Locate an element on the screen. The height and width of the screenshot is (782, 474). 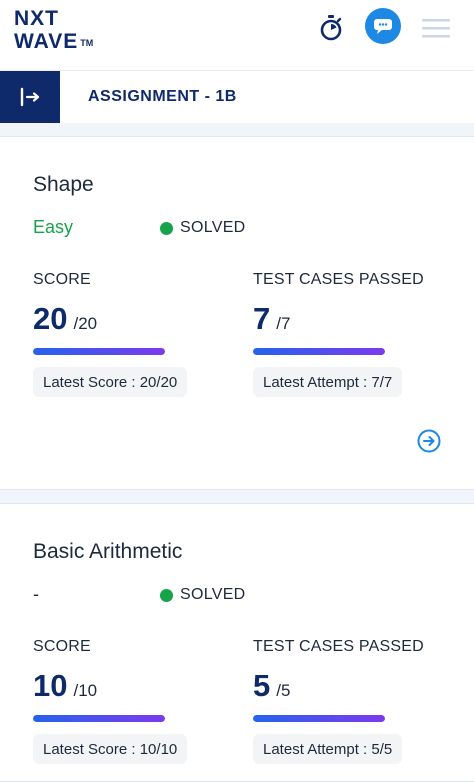
score-value: 10 /10 is located at coordinates (65, 686).